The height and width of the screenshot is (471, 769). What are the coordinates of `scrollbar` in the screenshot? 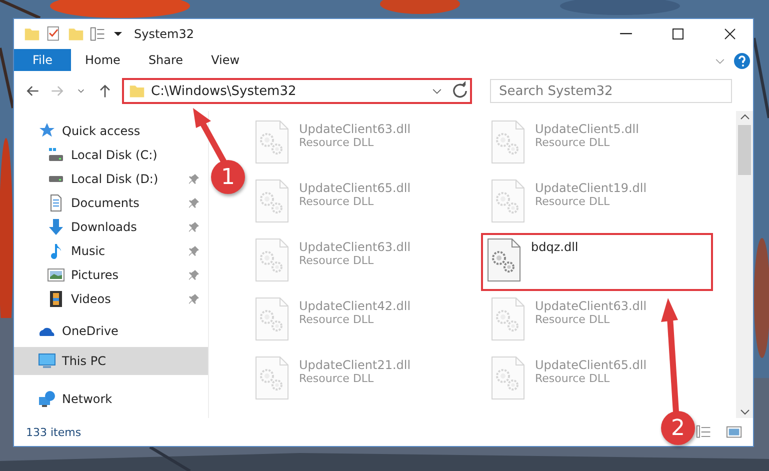 It's located at (744, 264).